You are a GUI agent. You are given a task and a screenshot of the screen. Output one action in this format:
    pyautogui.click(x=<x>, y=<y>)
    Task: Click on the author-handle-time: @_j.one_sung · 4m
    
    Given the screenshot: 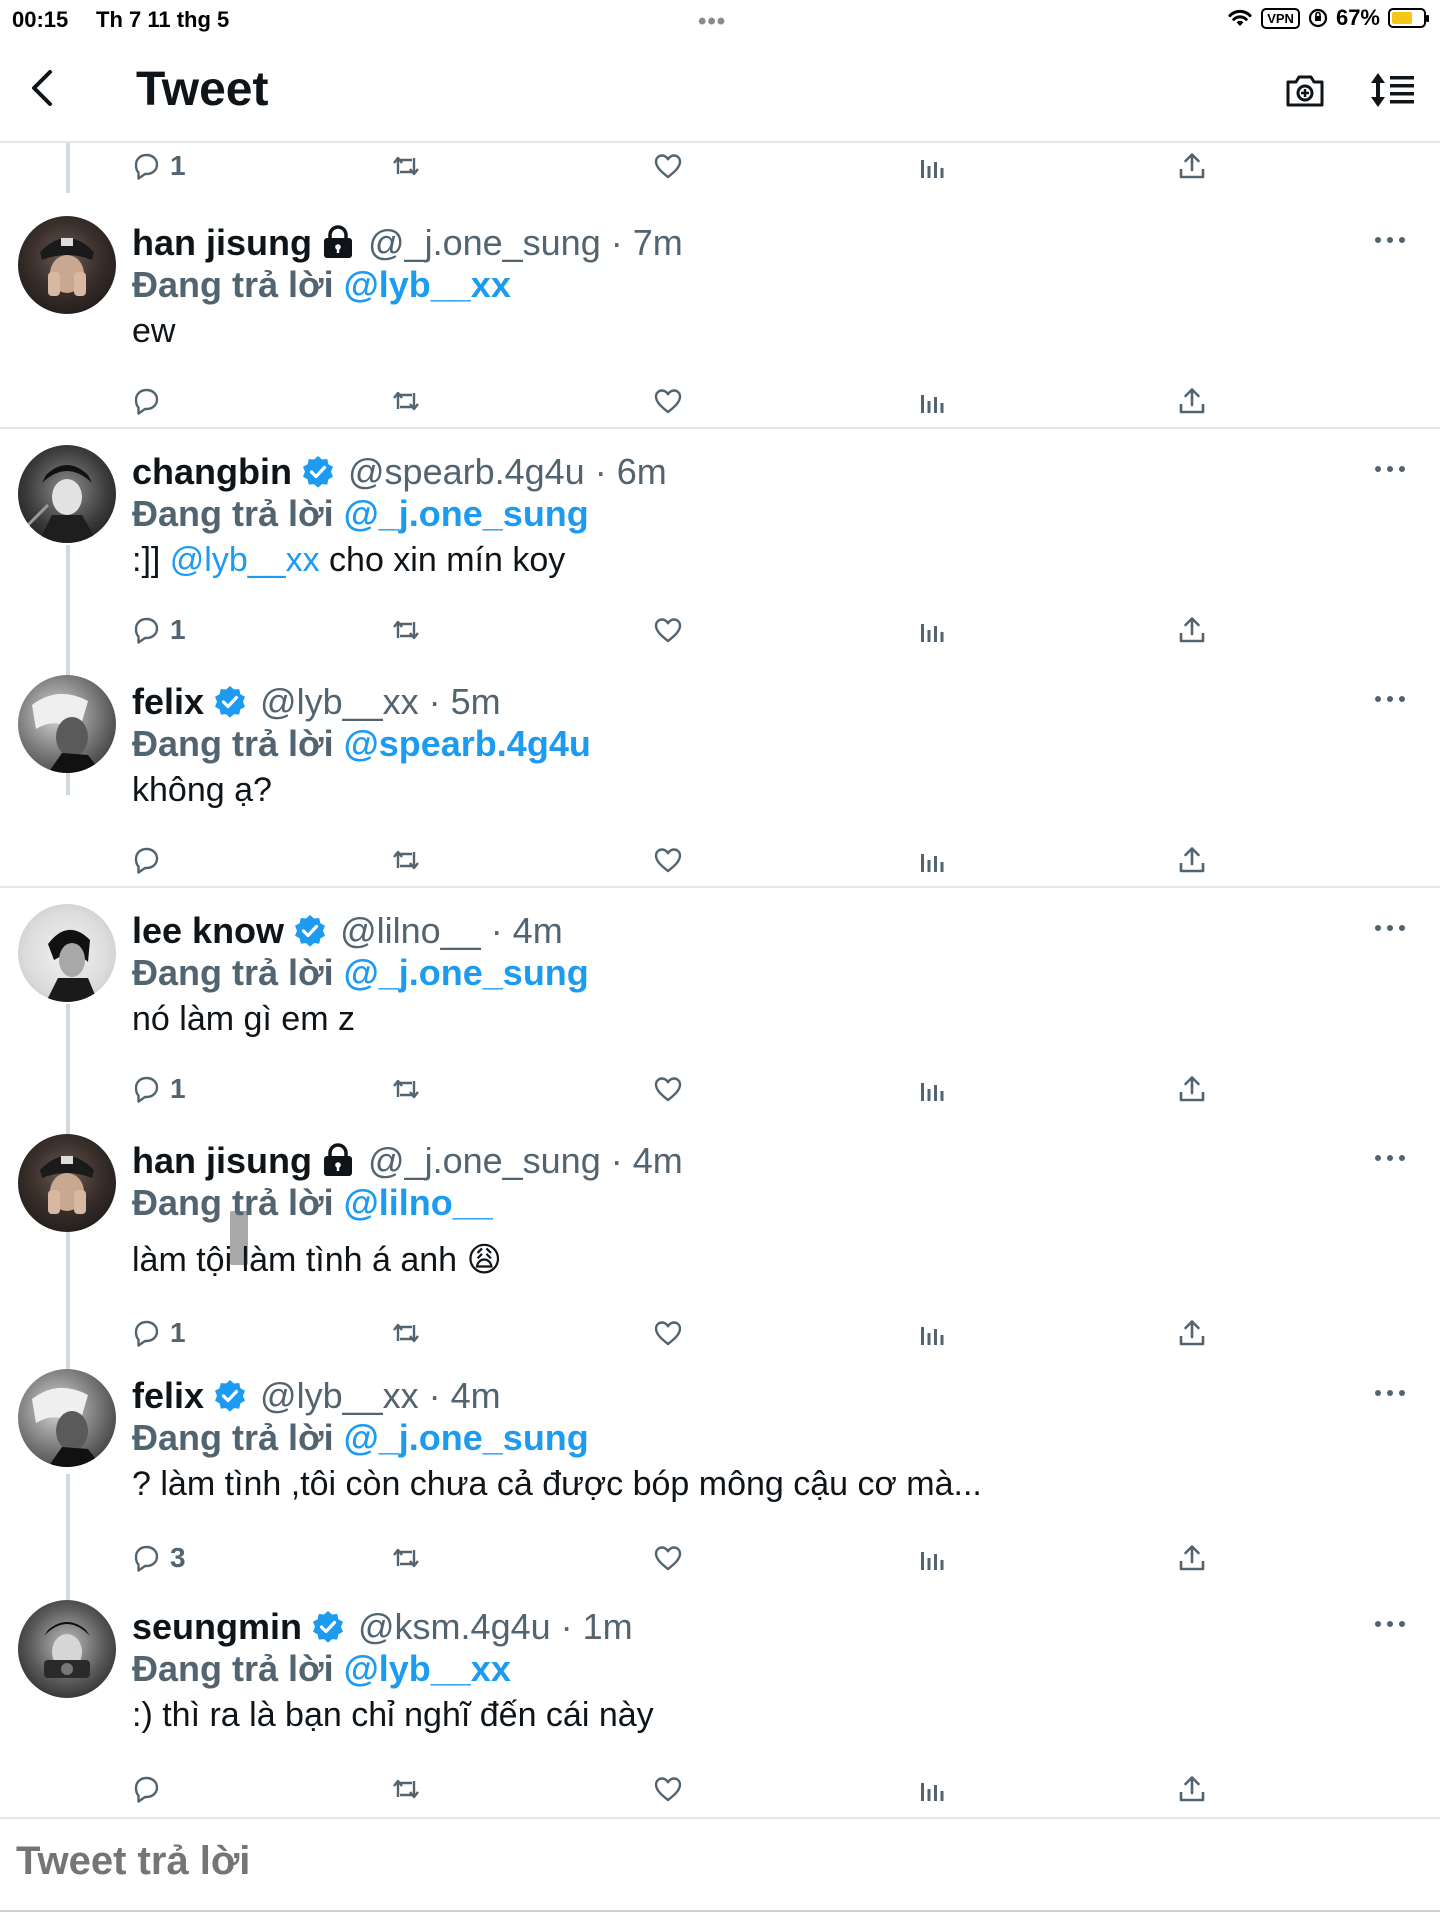 What is the action you would take?
    pyautogui.click(x=525, y=1161)
    